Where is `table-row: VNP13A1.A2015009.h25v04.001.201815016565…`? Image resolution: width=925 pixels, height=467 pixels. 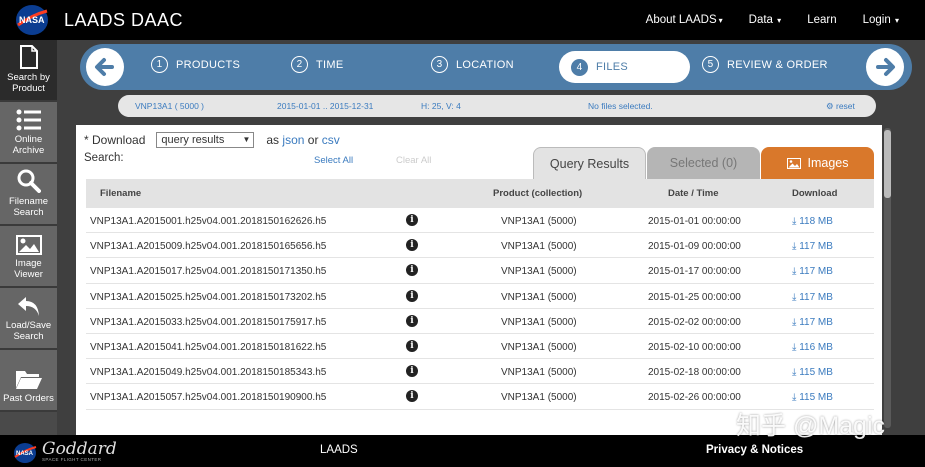
table-row: VNP13A1.A2015009.h25v04.001.201815016565… is located at coordinates (480, 246).